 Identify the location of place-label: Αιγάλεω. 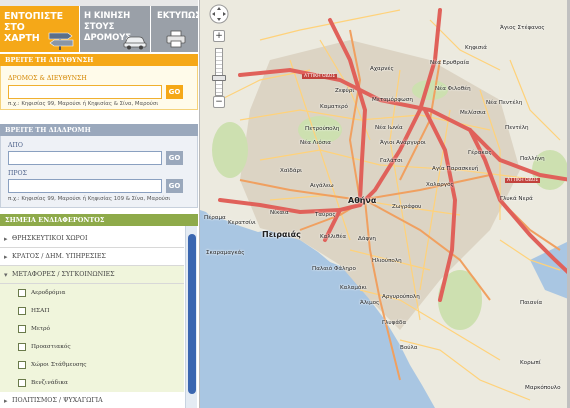
(322, 186).